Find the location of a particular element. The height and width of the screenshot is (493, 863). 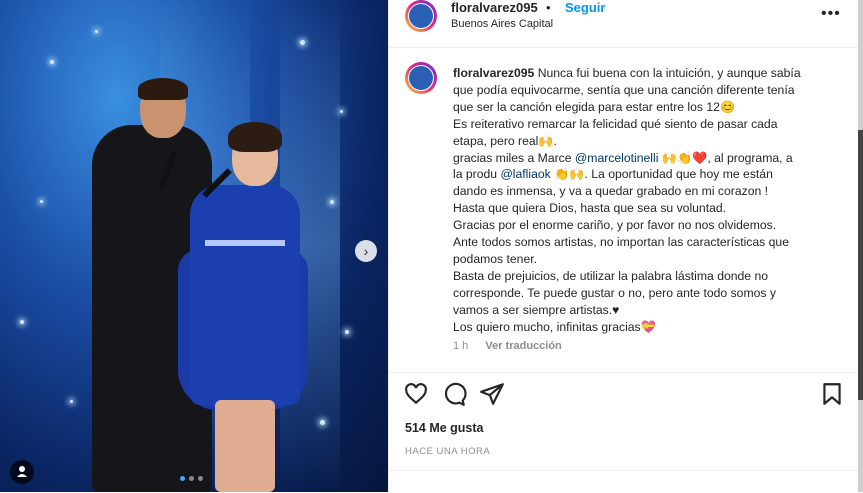

translate-button: Ver traducción is located at coordinates (523, 346).